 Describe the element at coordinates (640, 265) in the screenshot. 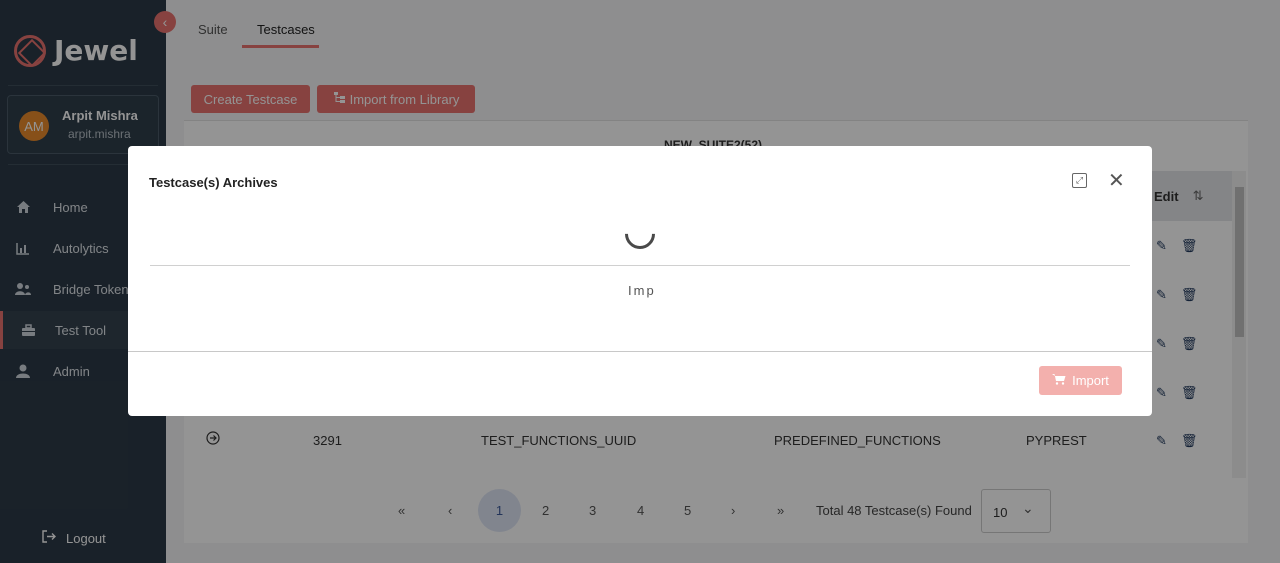

I see `modal-divider` at that location.